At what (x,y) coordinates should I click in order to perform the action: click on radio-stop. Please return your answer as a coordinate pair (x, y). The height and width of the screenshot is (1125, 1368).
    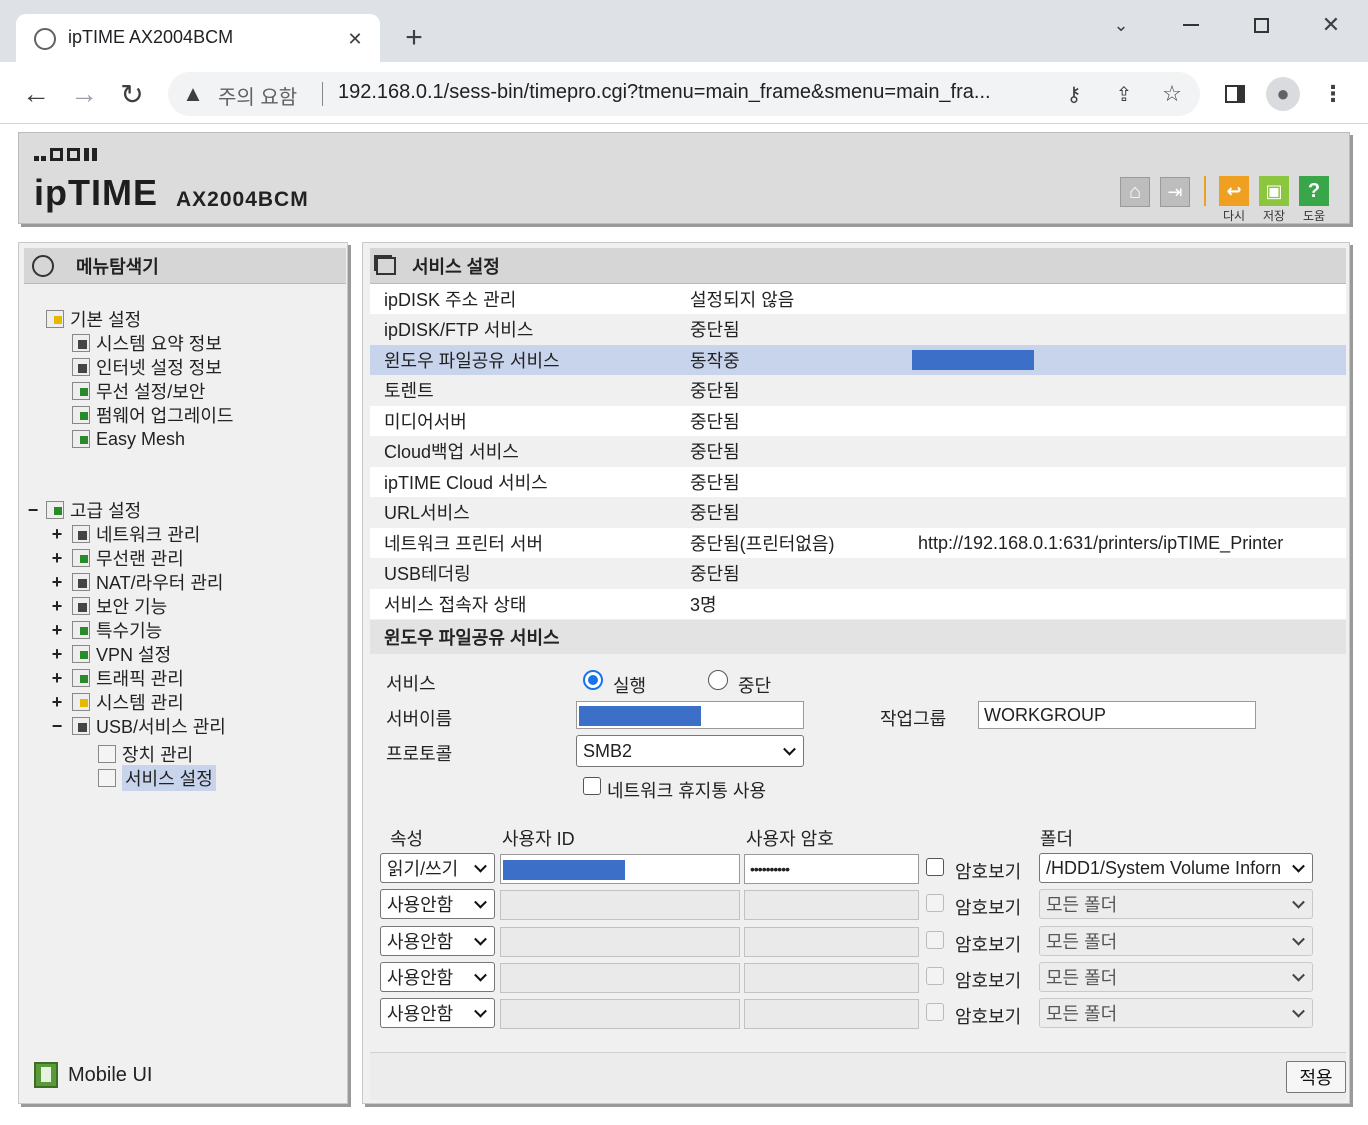
    Looking at the image, I should click on (718, 680).